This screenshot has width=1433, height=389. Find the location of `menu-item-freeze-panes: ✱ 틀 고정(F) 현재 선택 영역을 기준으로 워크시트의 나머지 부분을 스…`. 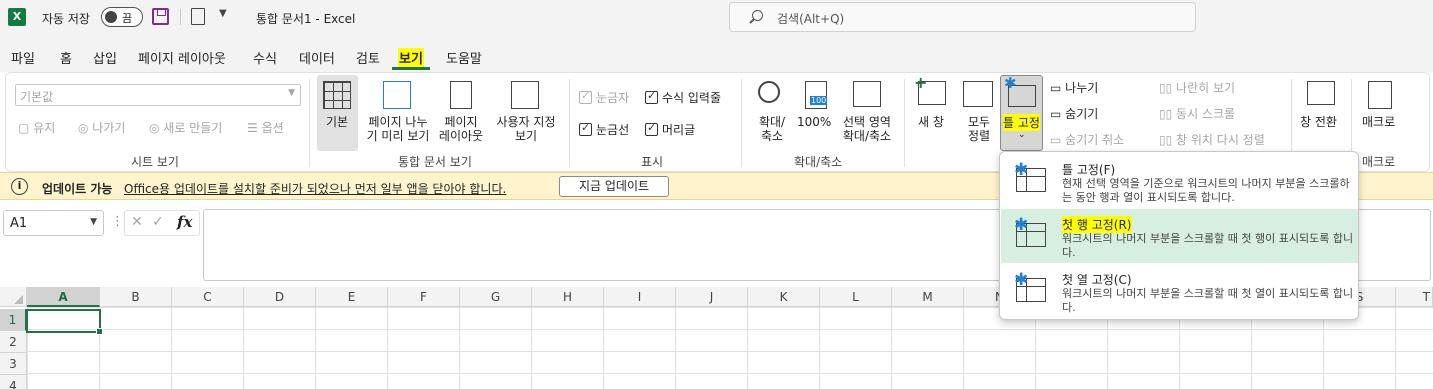

menu-item-freeze-panes: ✱ 틀 고정(F) 현재 선택 영역을 기준으로 워크시트의 나머지 부분을 스… is located at coordinates (1179, 181).